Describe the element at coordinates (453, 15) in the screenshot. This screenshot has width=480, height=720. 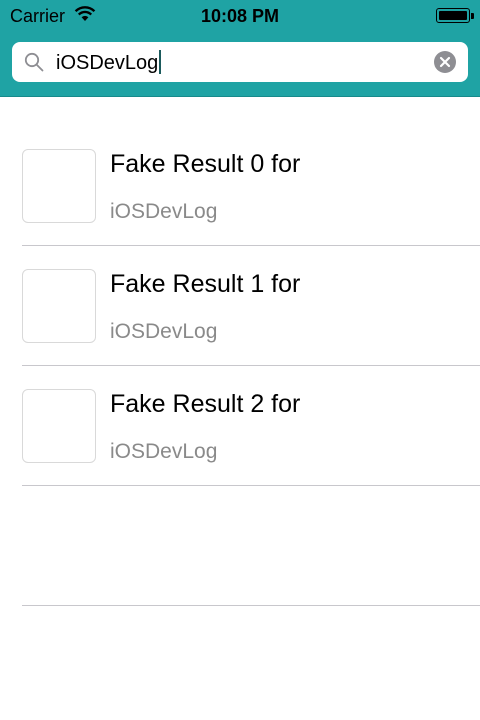
I see `battery-icon` at that location.